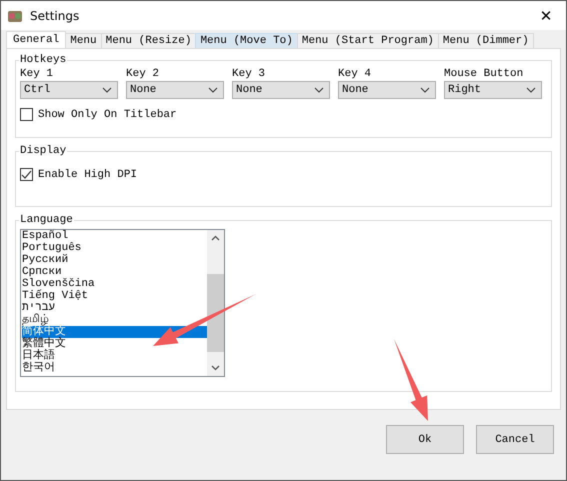 Image resolution: width=567 pixels, height=481 pixels. I want to click on field-label: Key 2, so click(143, 74).